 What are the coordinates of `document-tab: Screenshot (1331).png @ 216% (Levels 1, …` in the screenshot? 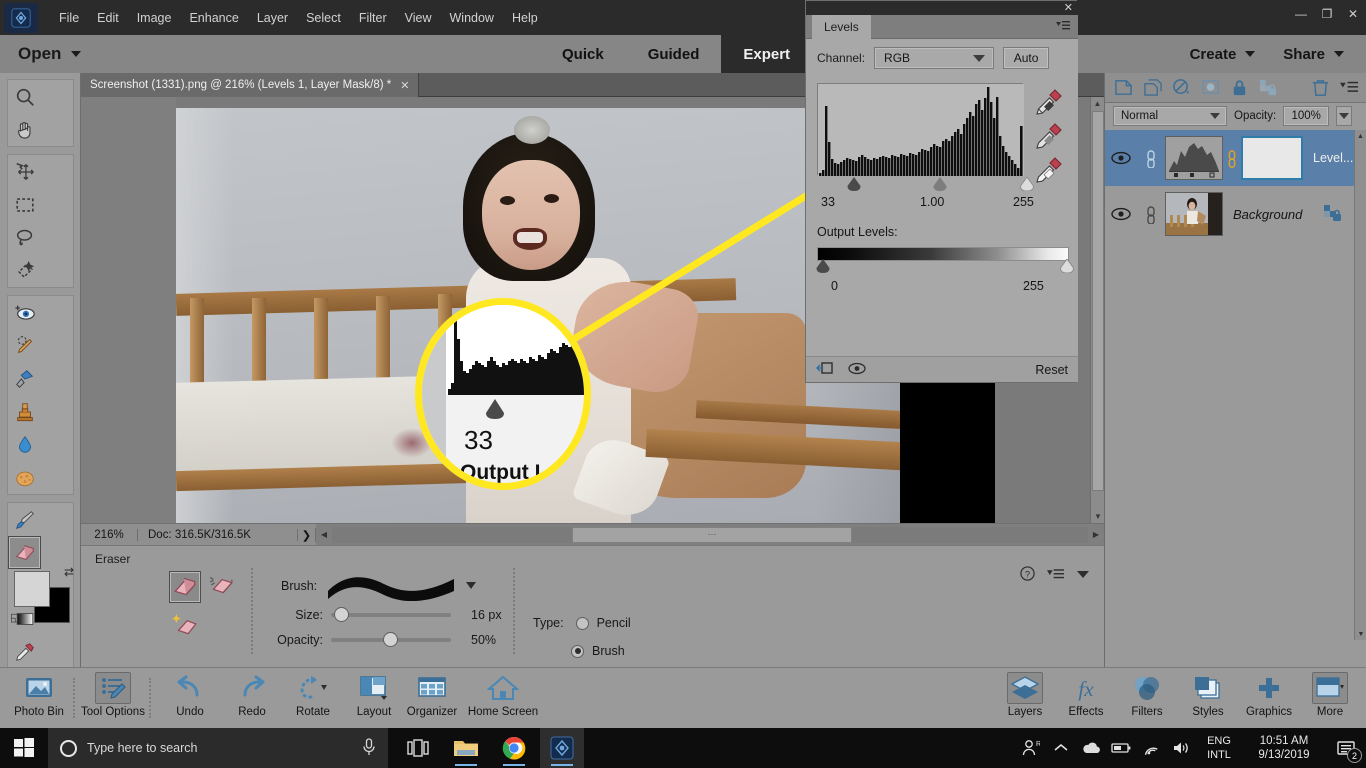 It's located at (250, 85).